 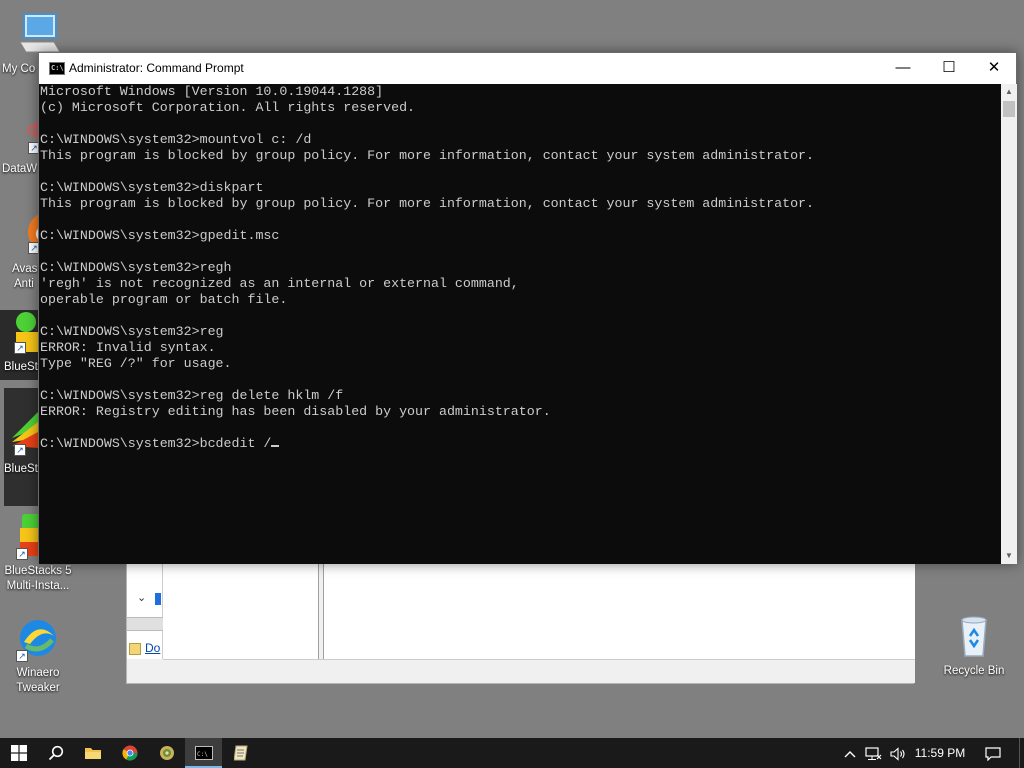 I want to click on taskbar-pinned-app, so click(x=166, y=753).